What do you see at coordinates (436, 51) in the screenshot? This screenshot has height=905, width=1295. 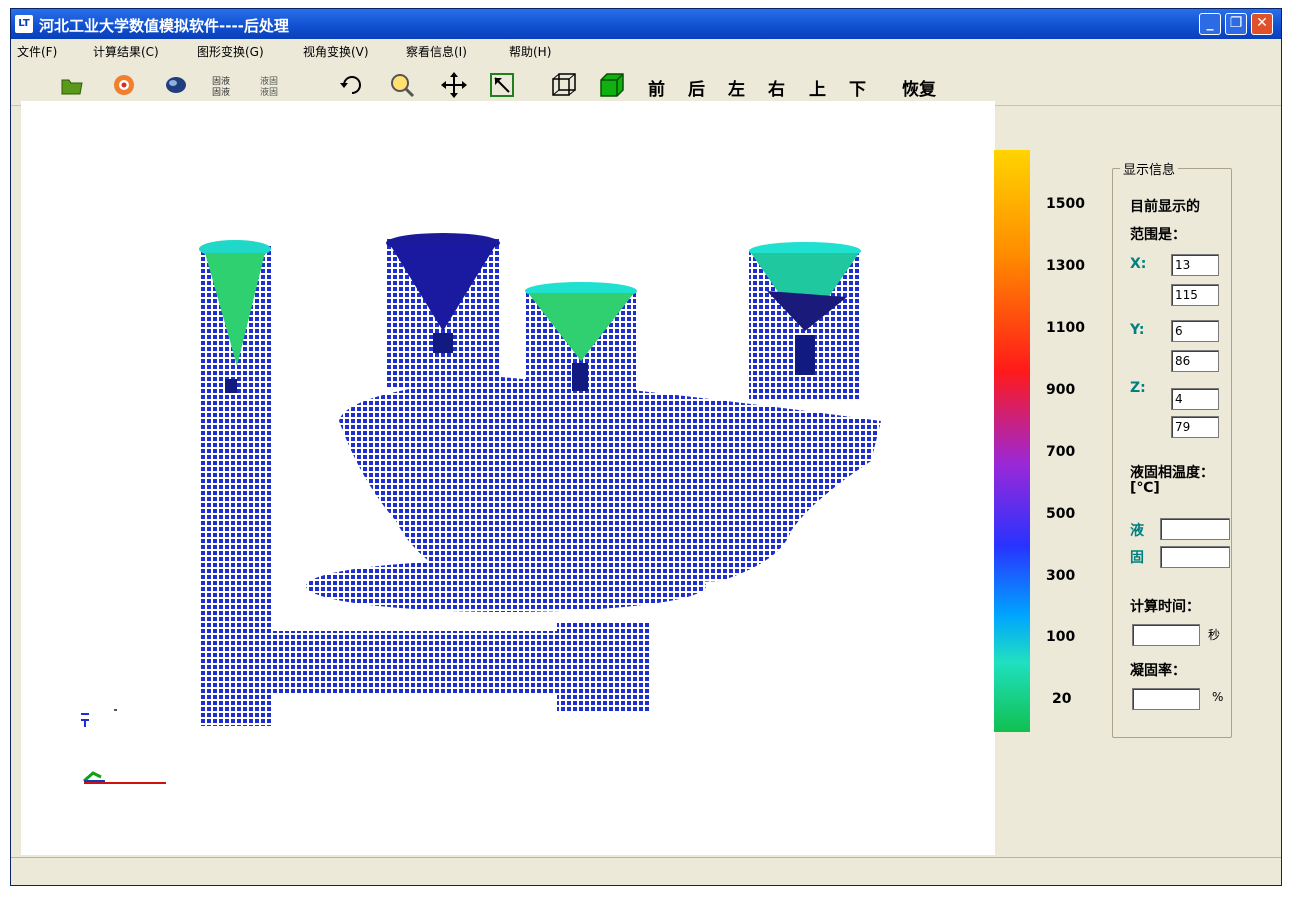 I see `menu-info: 察看信息(I)` at bounding box center [436, 51].